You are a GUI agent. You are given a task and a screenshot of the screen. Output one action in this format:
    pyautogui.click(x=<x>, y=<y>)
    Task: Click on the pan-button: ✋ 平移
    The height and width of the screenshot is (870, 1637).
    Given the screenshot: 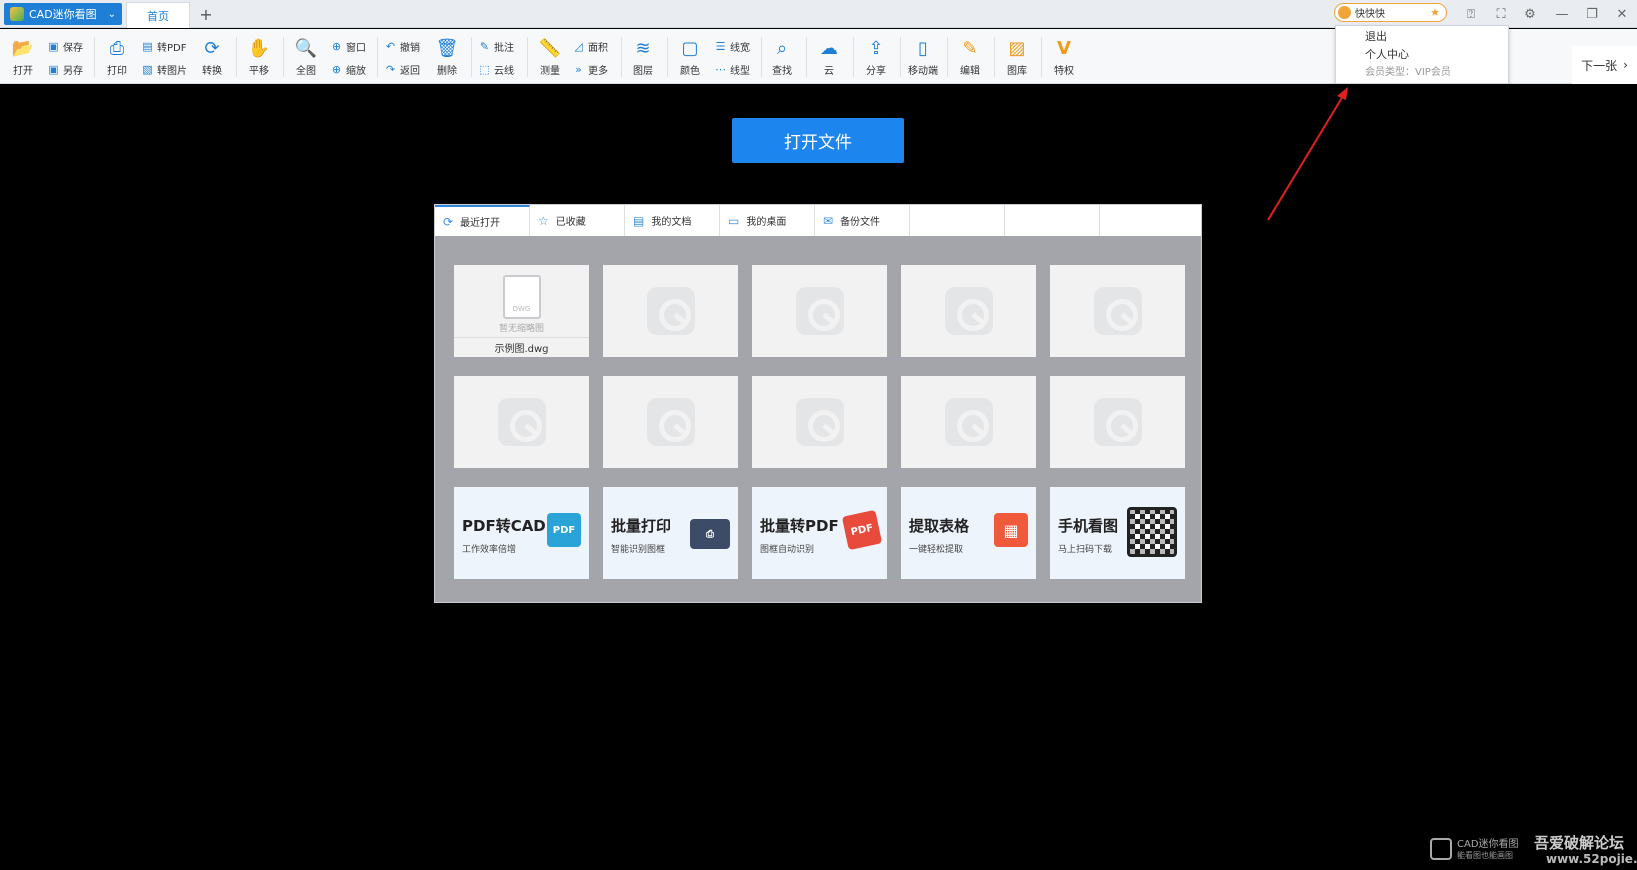 What is the action you would take?
    pyautogui.click(x=259, y=57)
    